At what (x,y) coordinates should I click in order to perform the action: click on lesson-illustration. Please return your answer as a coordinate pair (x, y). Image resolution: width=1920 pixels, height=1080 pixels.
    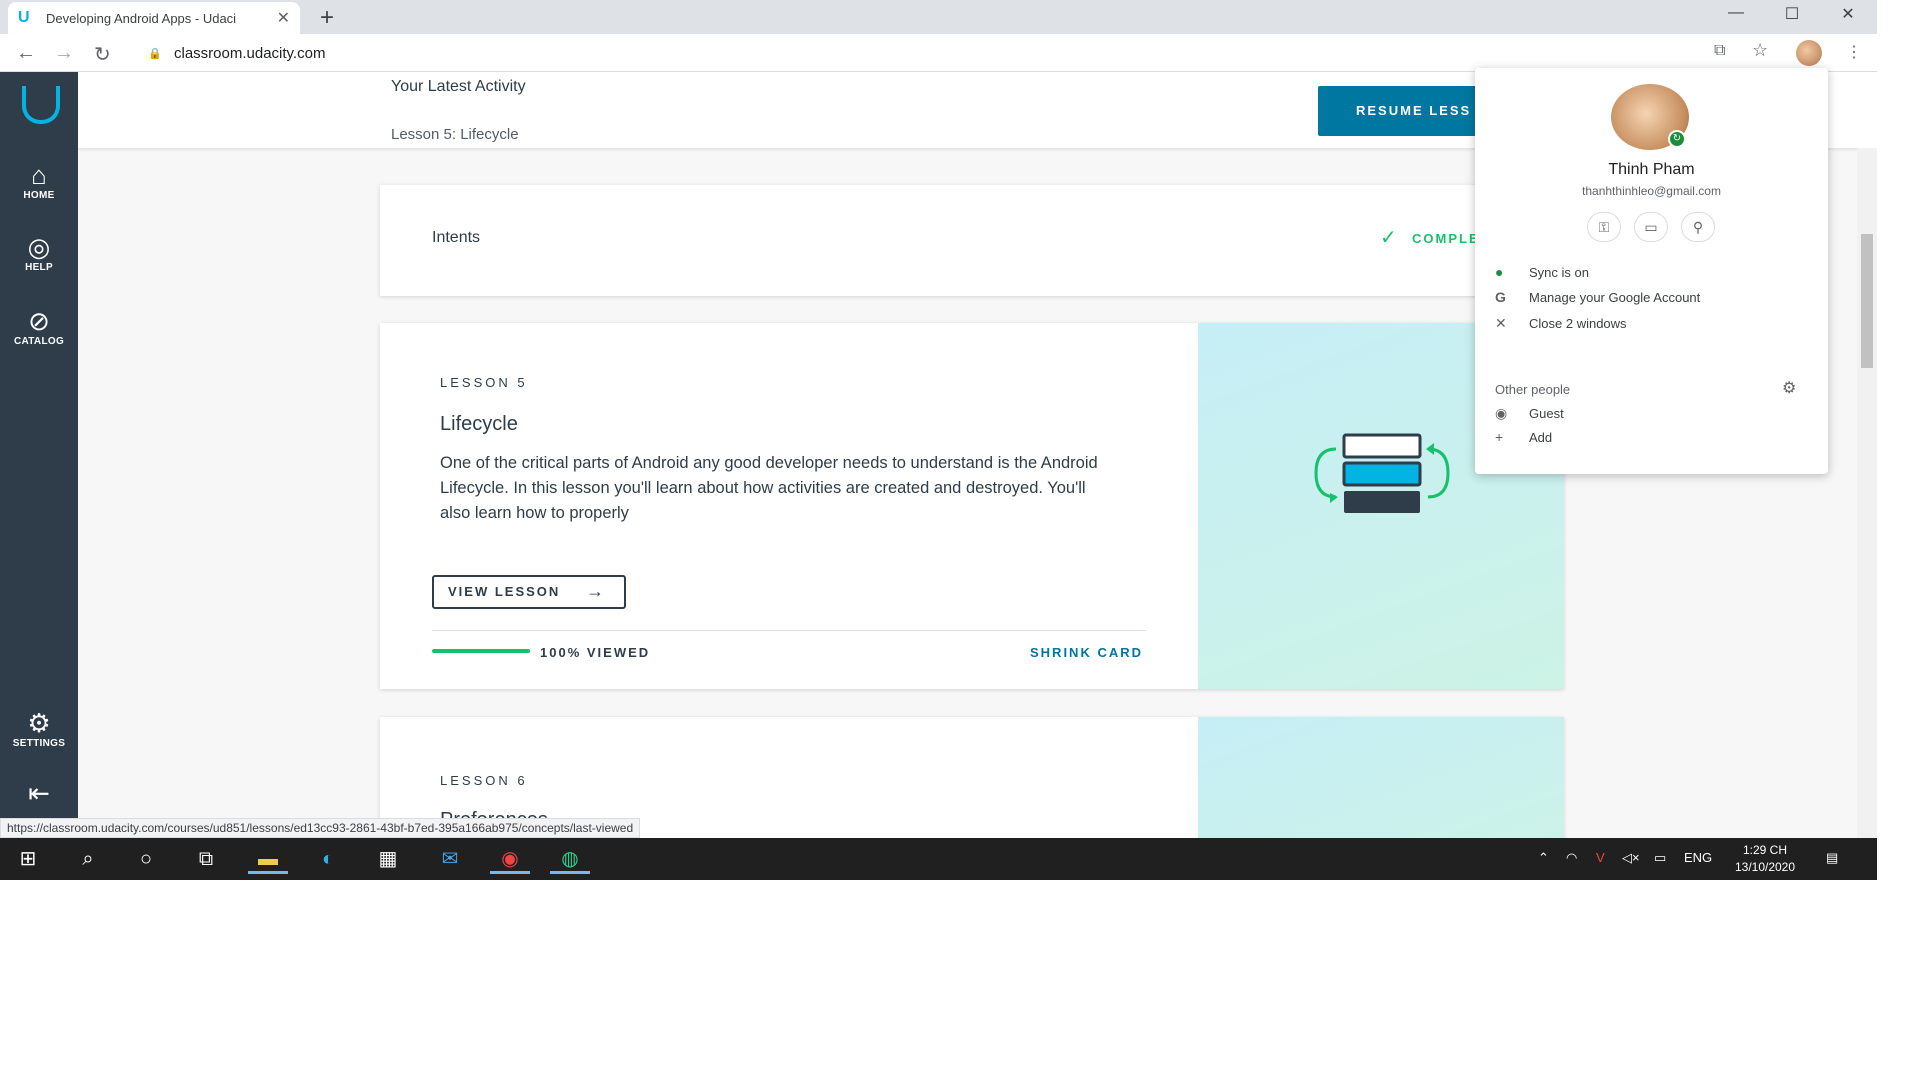
    Looking at the image, I should click on (1381, 777).